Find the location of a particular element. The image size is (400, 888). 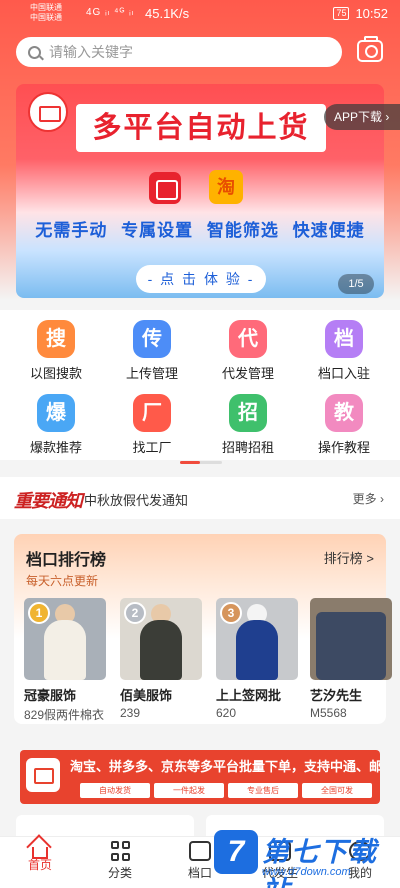

camera-icon is located at coordinates (370, 49).